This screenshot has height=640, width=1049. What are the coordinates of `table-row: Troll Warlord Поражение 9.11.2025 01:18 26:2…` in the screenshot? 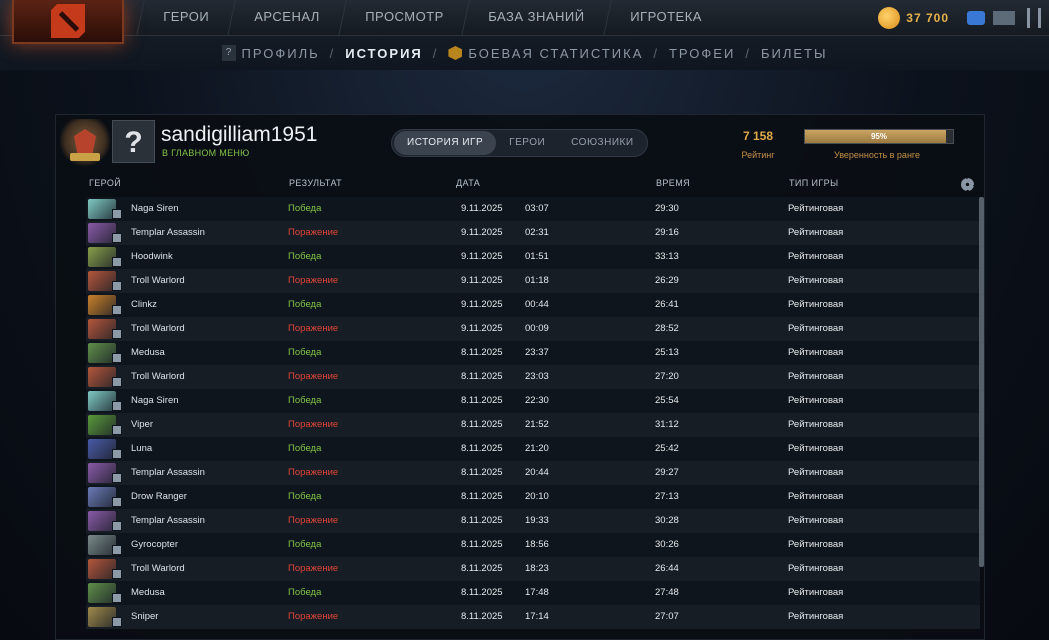 It's located at (533, 281).